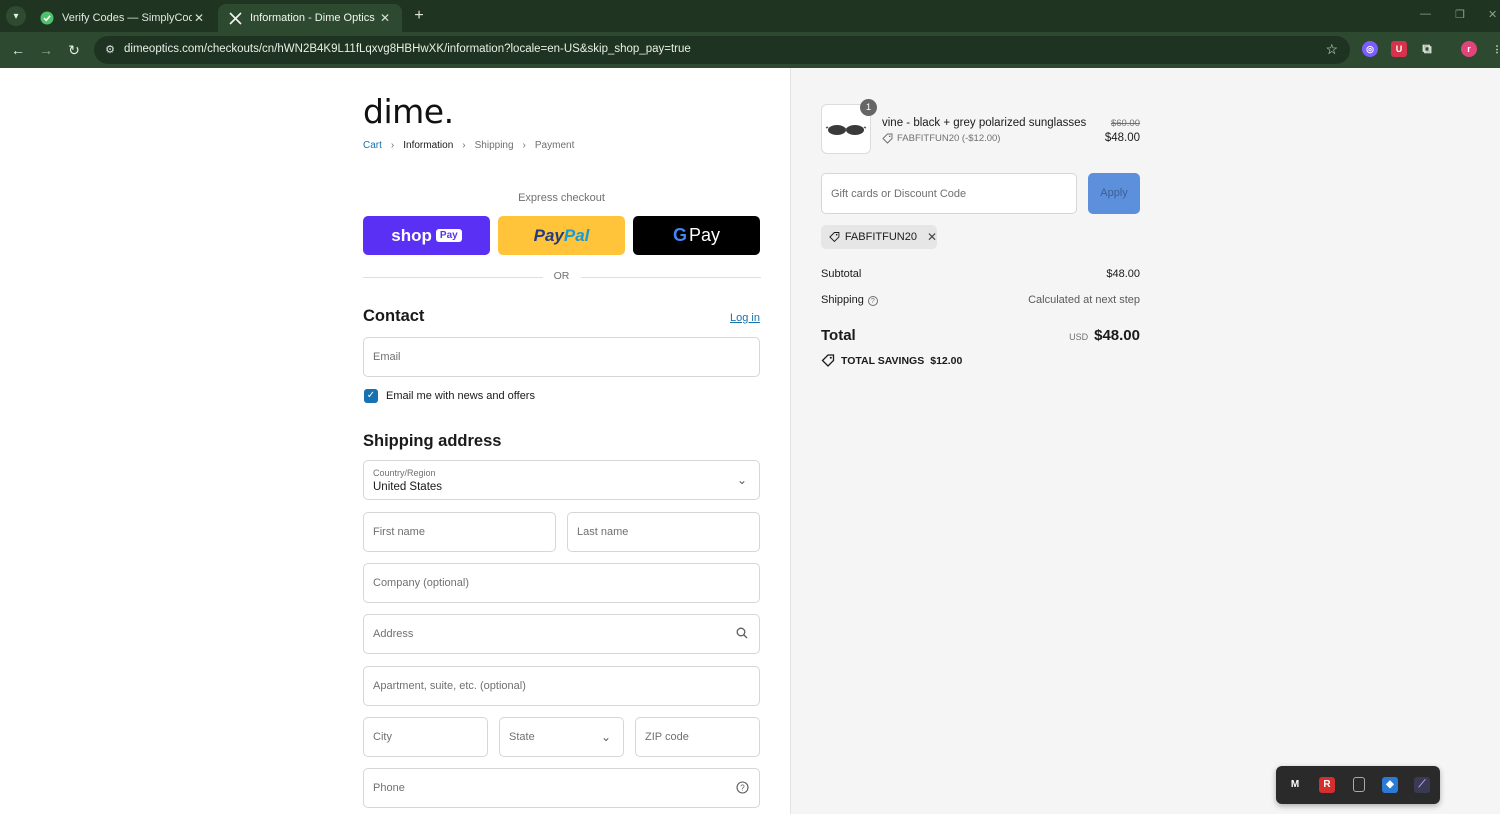 This screenshot has height=814, width=1500. Describe the element at coordinates (838, 335) in the screenshot. I see `total-label: Total` at that location.